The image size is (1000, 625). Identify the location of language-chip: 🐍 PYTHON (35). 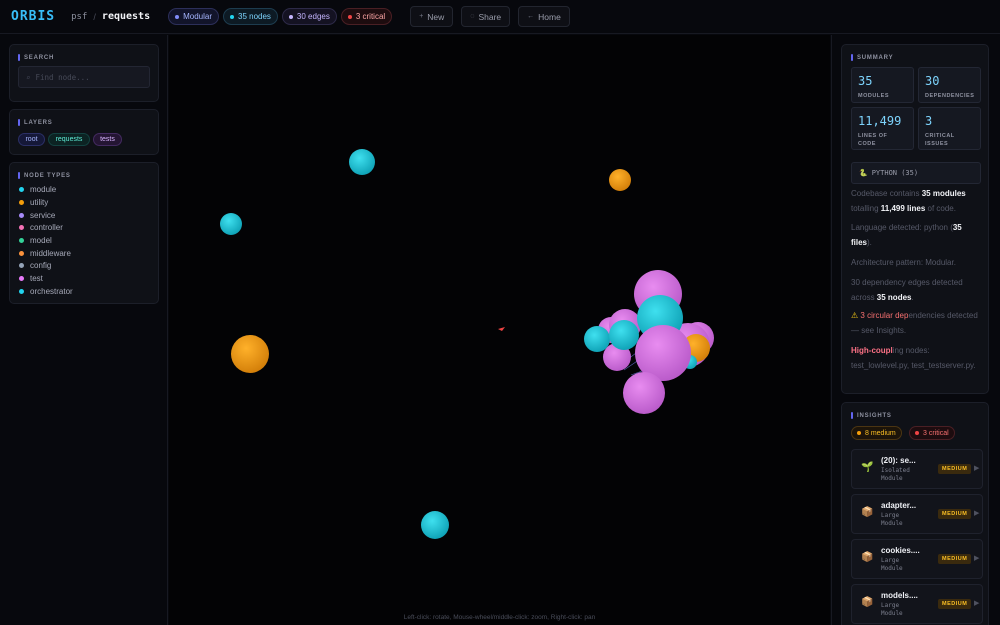
(916, 173).